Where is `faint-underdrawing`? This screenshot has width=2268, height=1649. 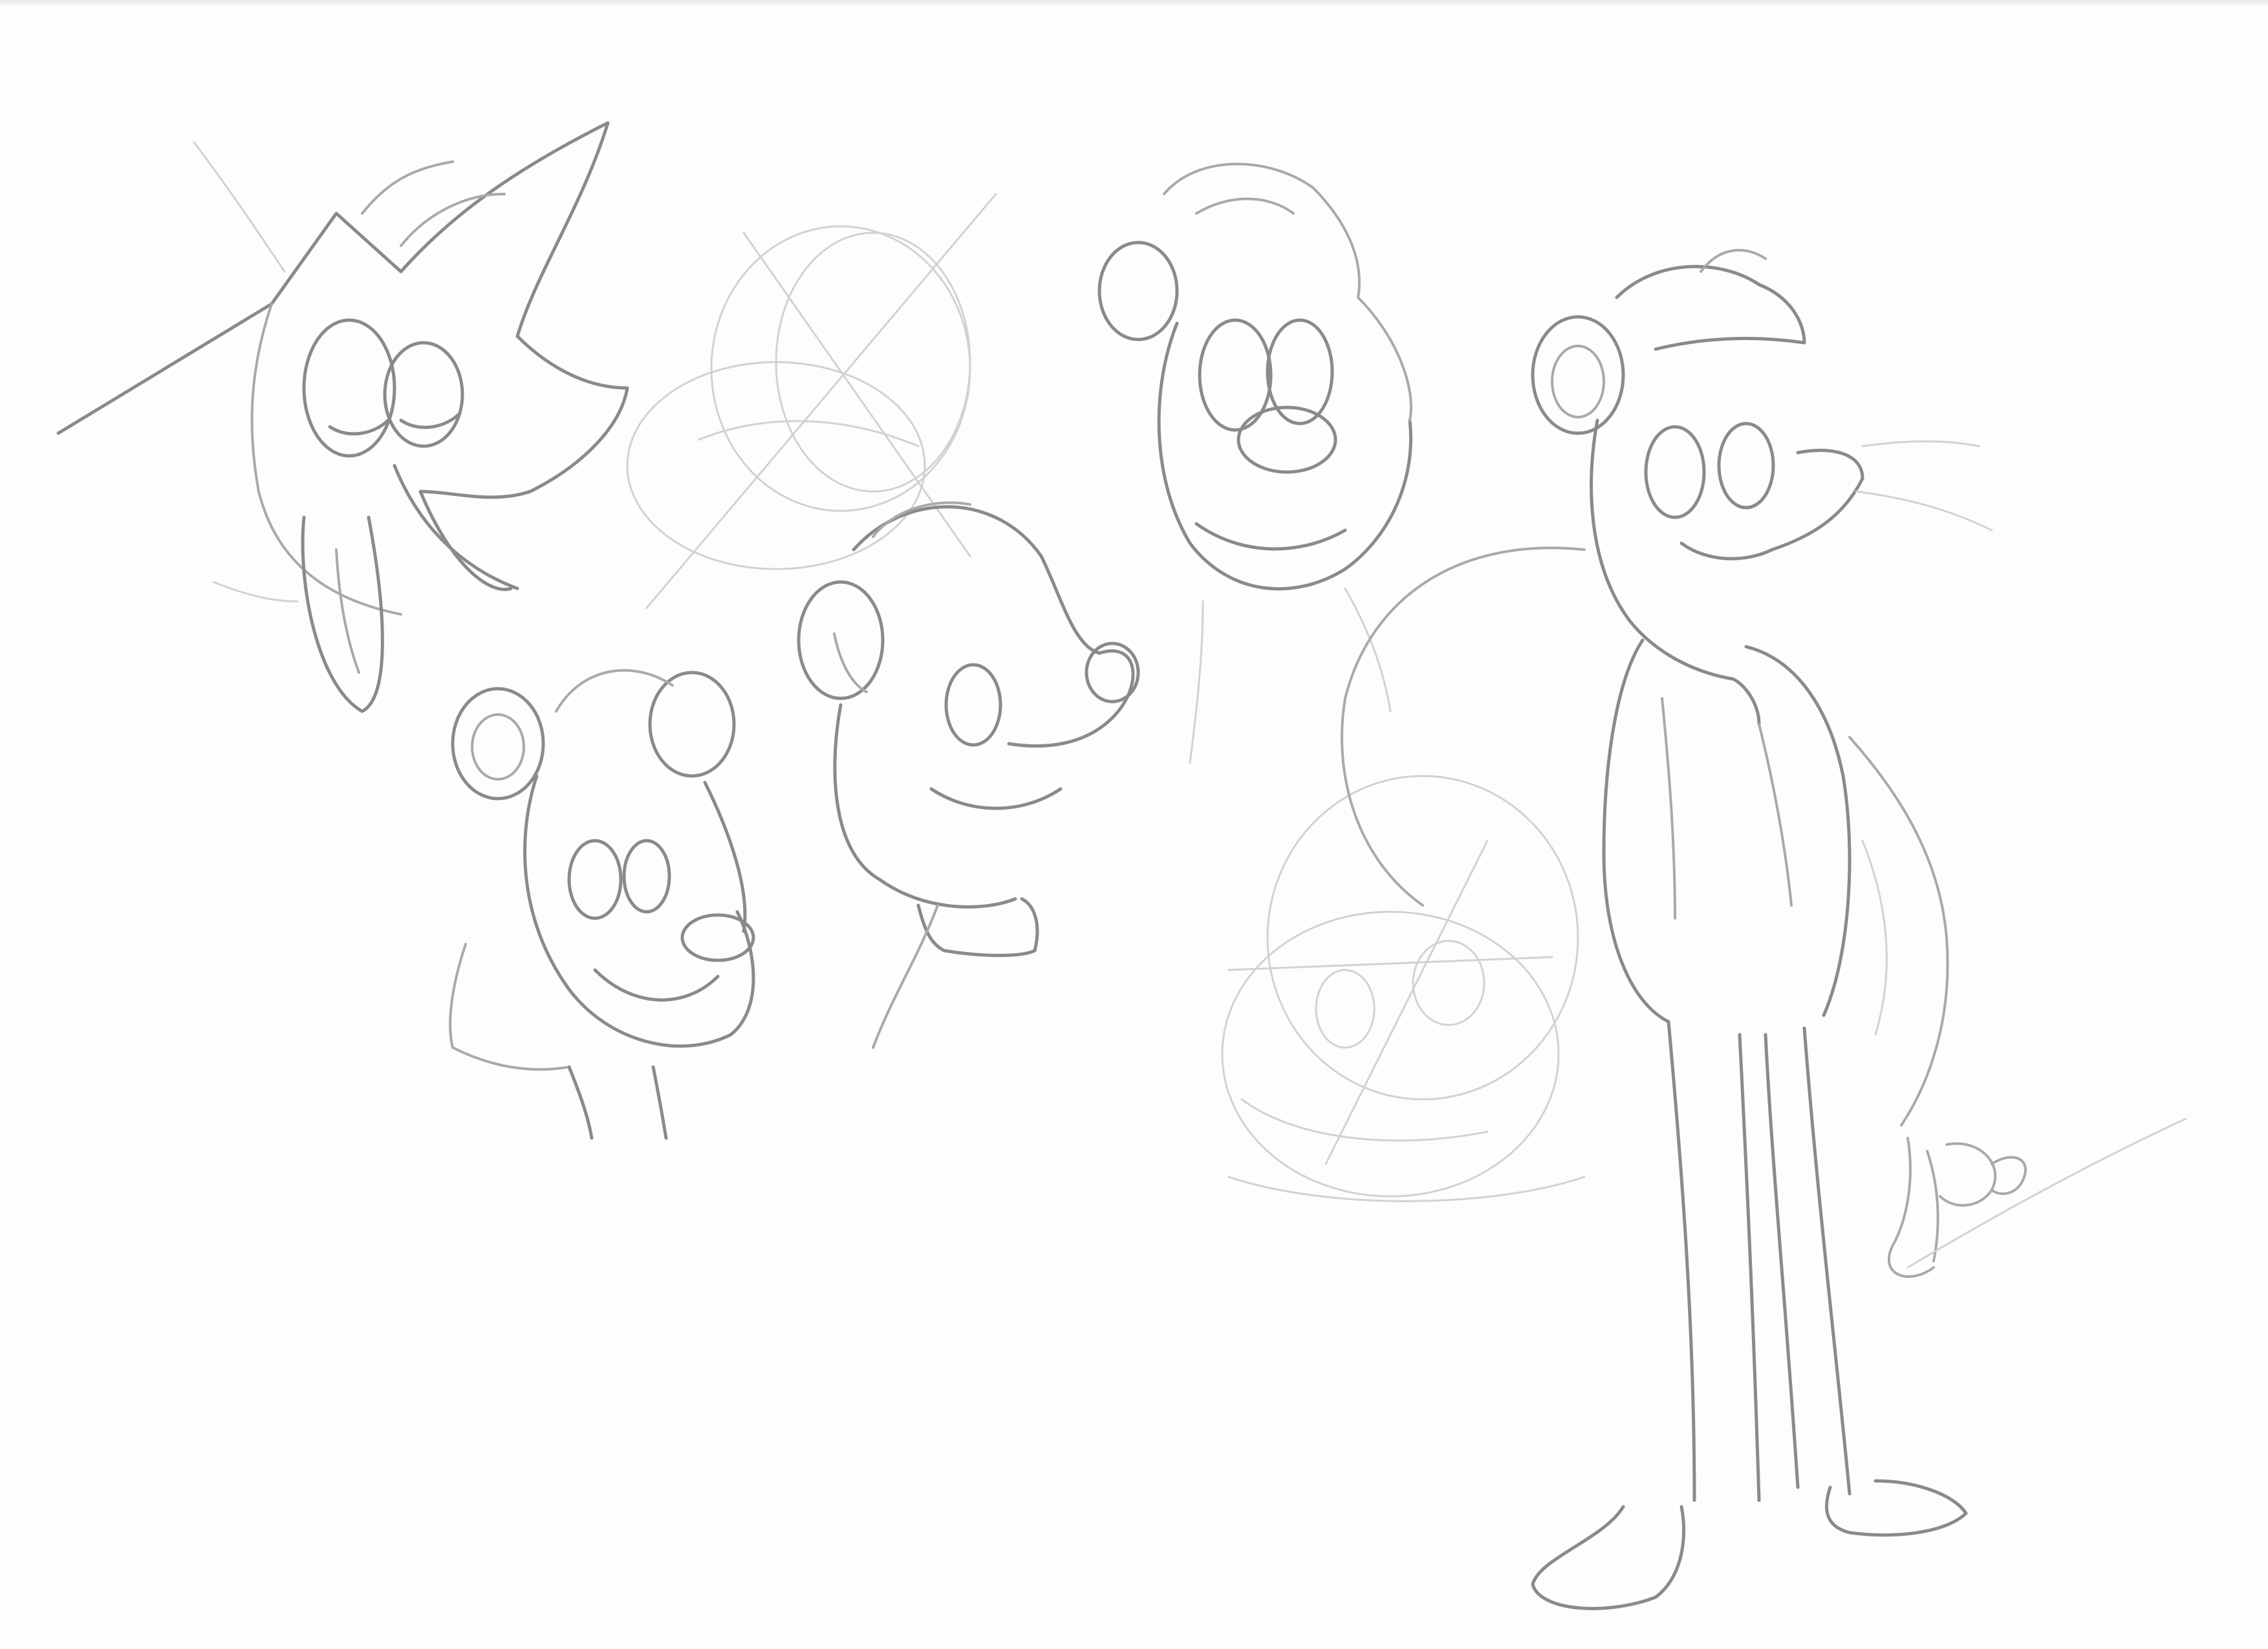 faint-underdrawing is located at coordinates (1403, 988).